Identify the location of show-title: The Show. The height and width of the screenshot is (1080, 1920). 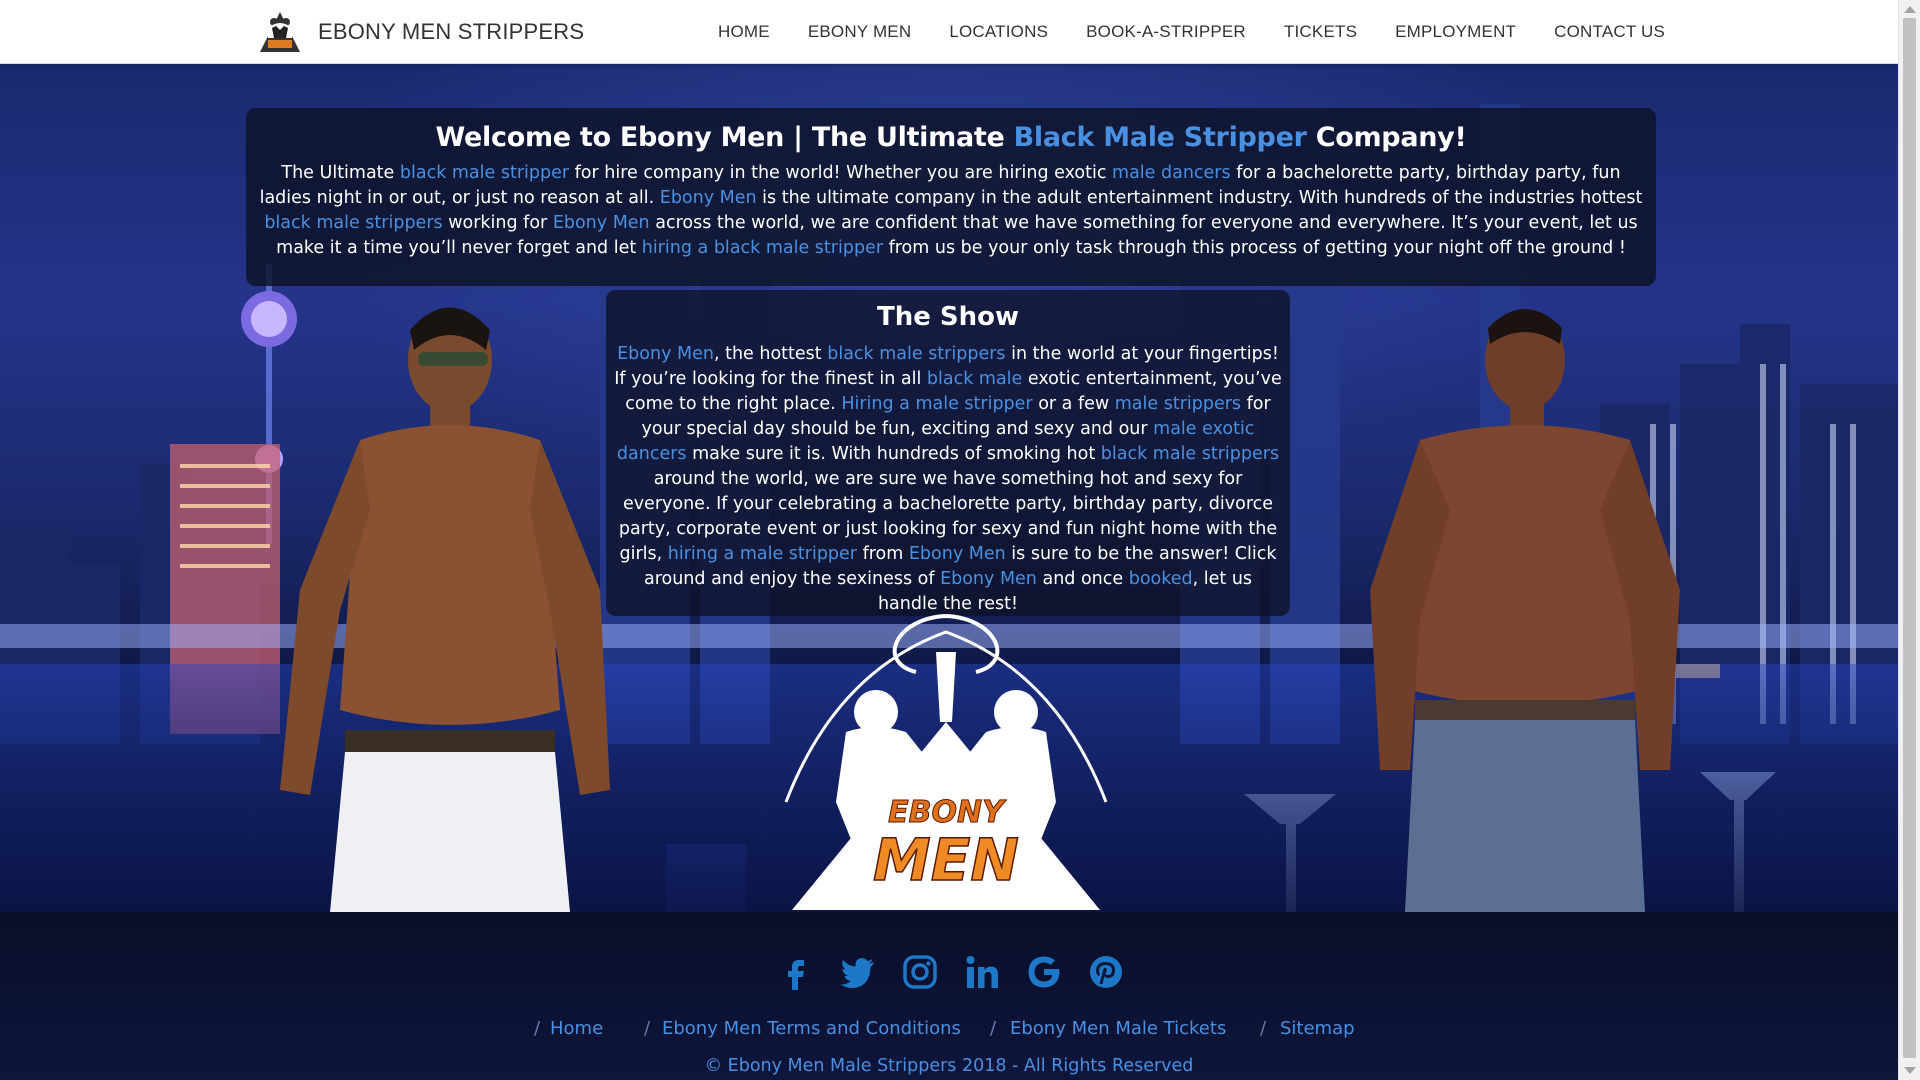
(948, 317).